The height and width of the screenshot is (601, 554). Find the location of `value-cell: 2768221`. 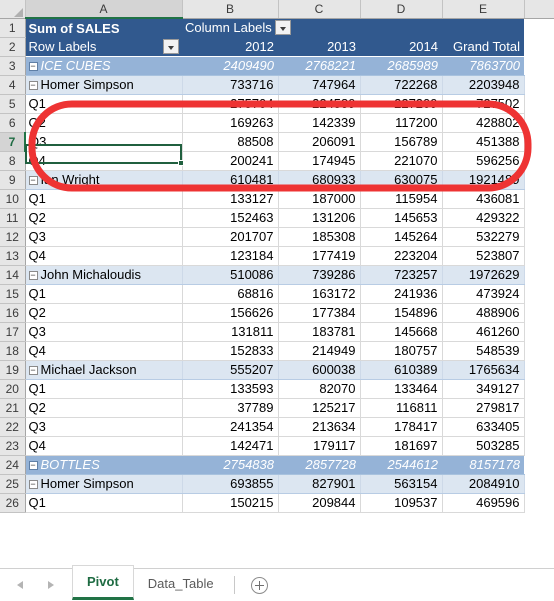

value-cell: 2768221 is located at coordinates (319, 66).